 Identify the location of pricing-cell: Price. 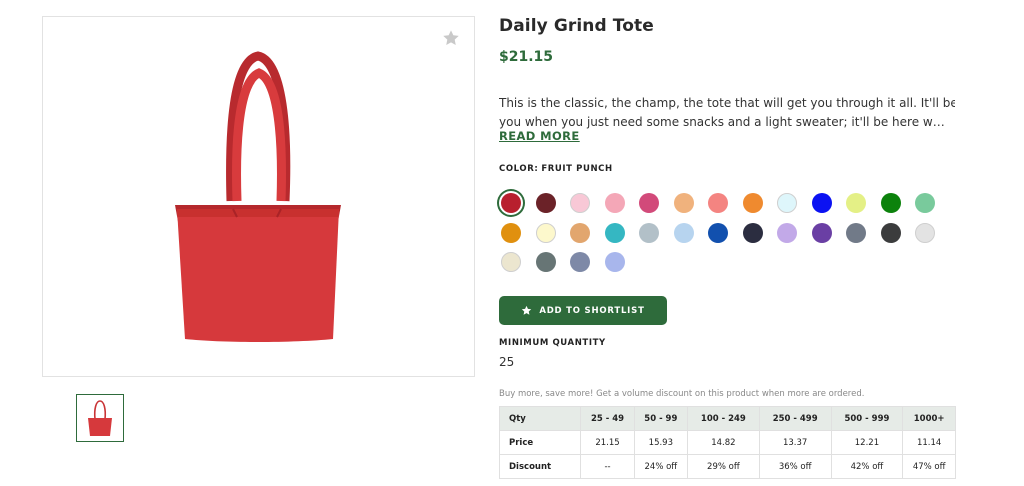
(540, 442).